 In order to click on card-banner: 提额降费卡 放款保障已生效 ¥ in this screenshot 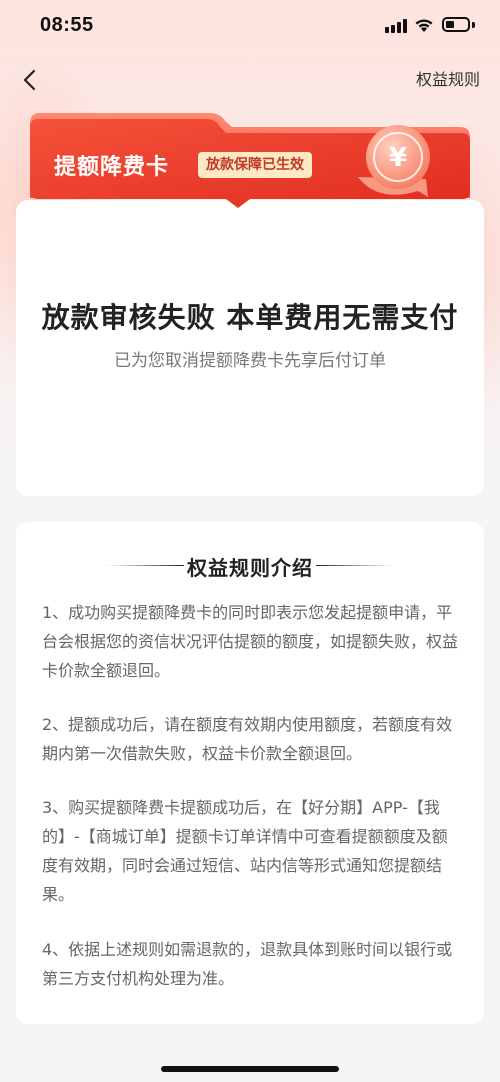, I will do `click(250, 160)`.